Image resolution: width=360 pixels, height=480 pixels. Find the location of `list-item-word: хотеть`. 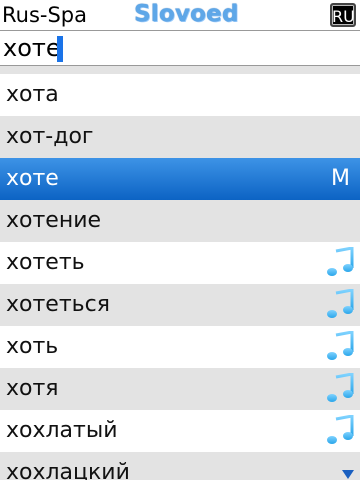

list-item-word: хотеть is located at coordinates (45, 262).